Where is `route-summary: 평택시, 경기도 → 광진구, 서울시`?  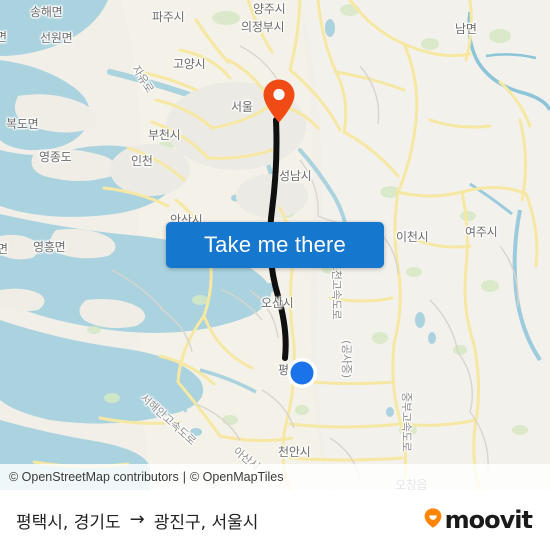
route-summary: 평택시, 경기도 → 광진구, 서울시 is located at coordinates (137, 520).